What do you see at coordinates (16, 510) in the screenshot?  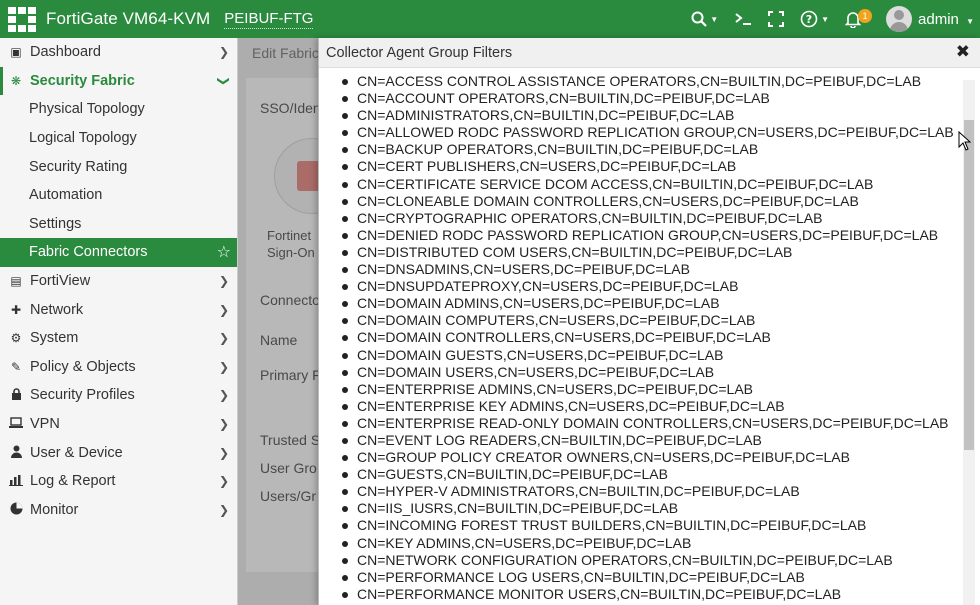 I see `pie-chart-icon` at bounding box center [16, 510].